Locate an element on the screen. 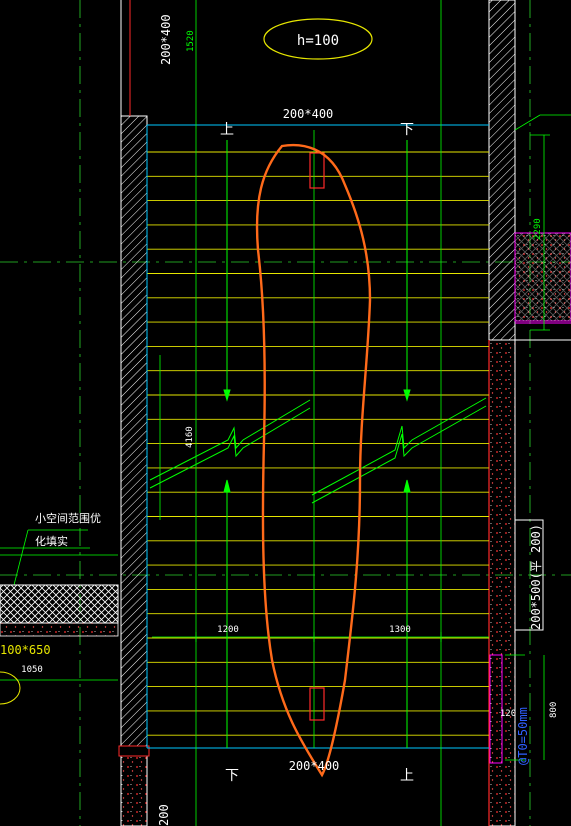  left-wall is located at coordinates (134, 413).